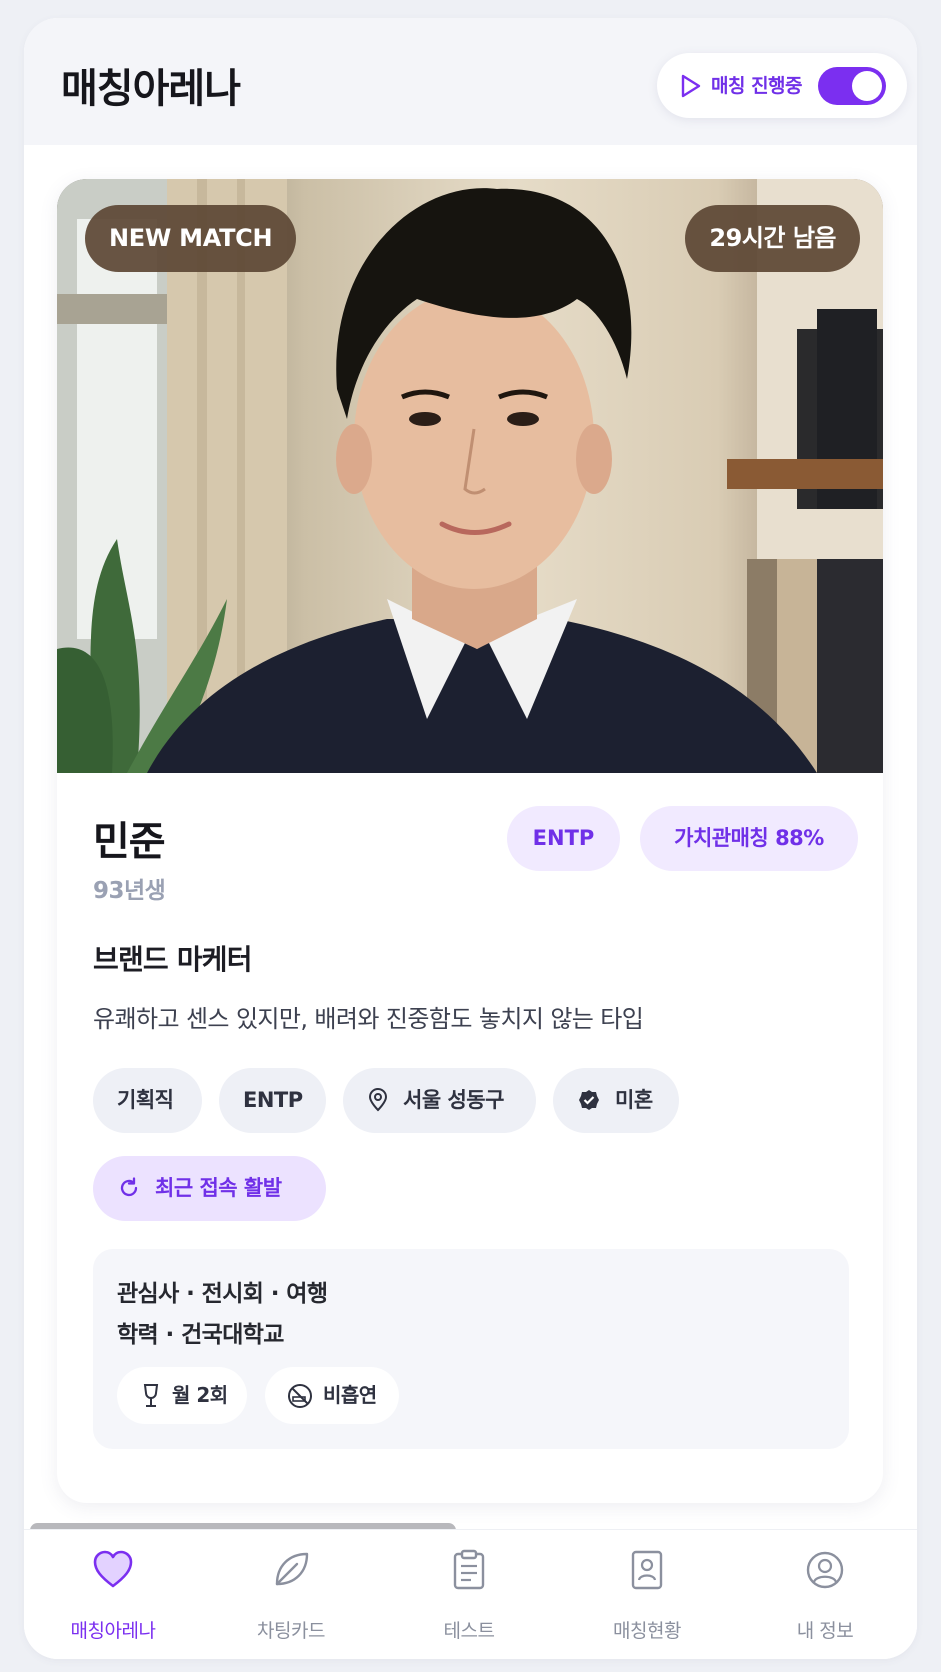  I want to click on wine-glass-icon, so click(151, 1395).